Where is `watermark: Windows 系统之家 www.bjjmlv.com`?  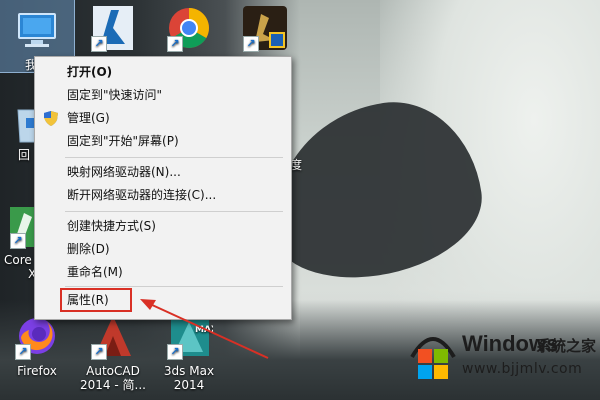 watermark: Windows 系统之家 www.bjjmlv.com is located at coordinates (499, 361).